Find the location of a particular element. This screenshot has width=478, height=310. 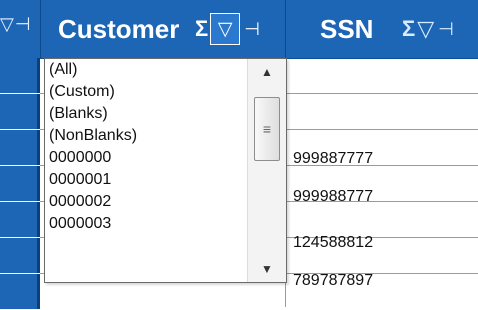

scroll-up-icon: ▲ is located at coordinates (267, 72).